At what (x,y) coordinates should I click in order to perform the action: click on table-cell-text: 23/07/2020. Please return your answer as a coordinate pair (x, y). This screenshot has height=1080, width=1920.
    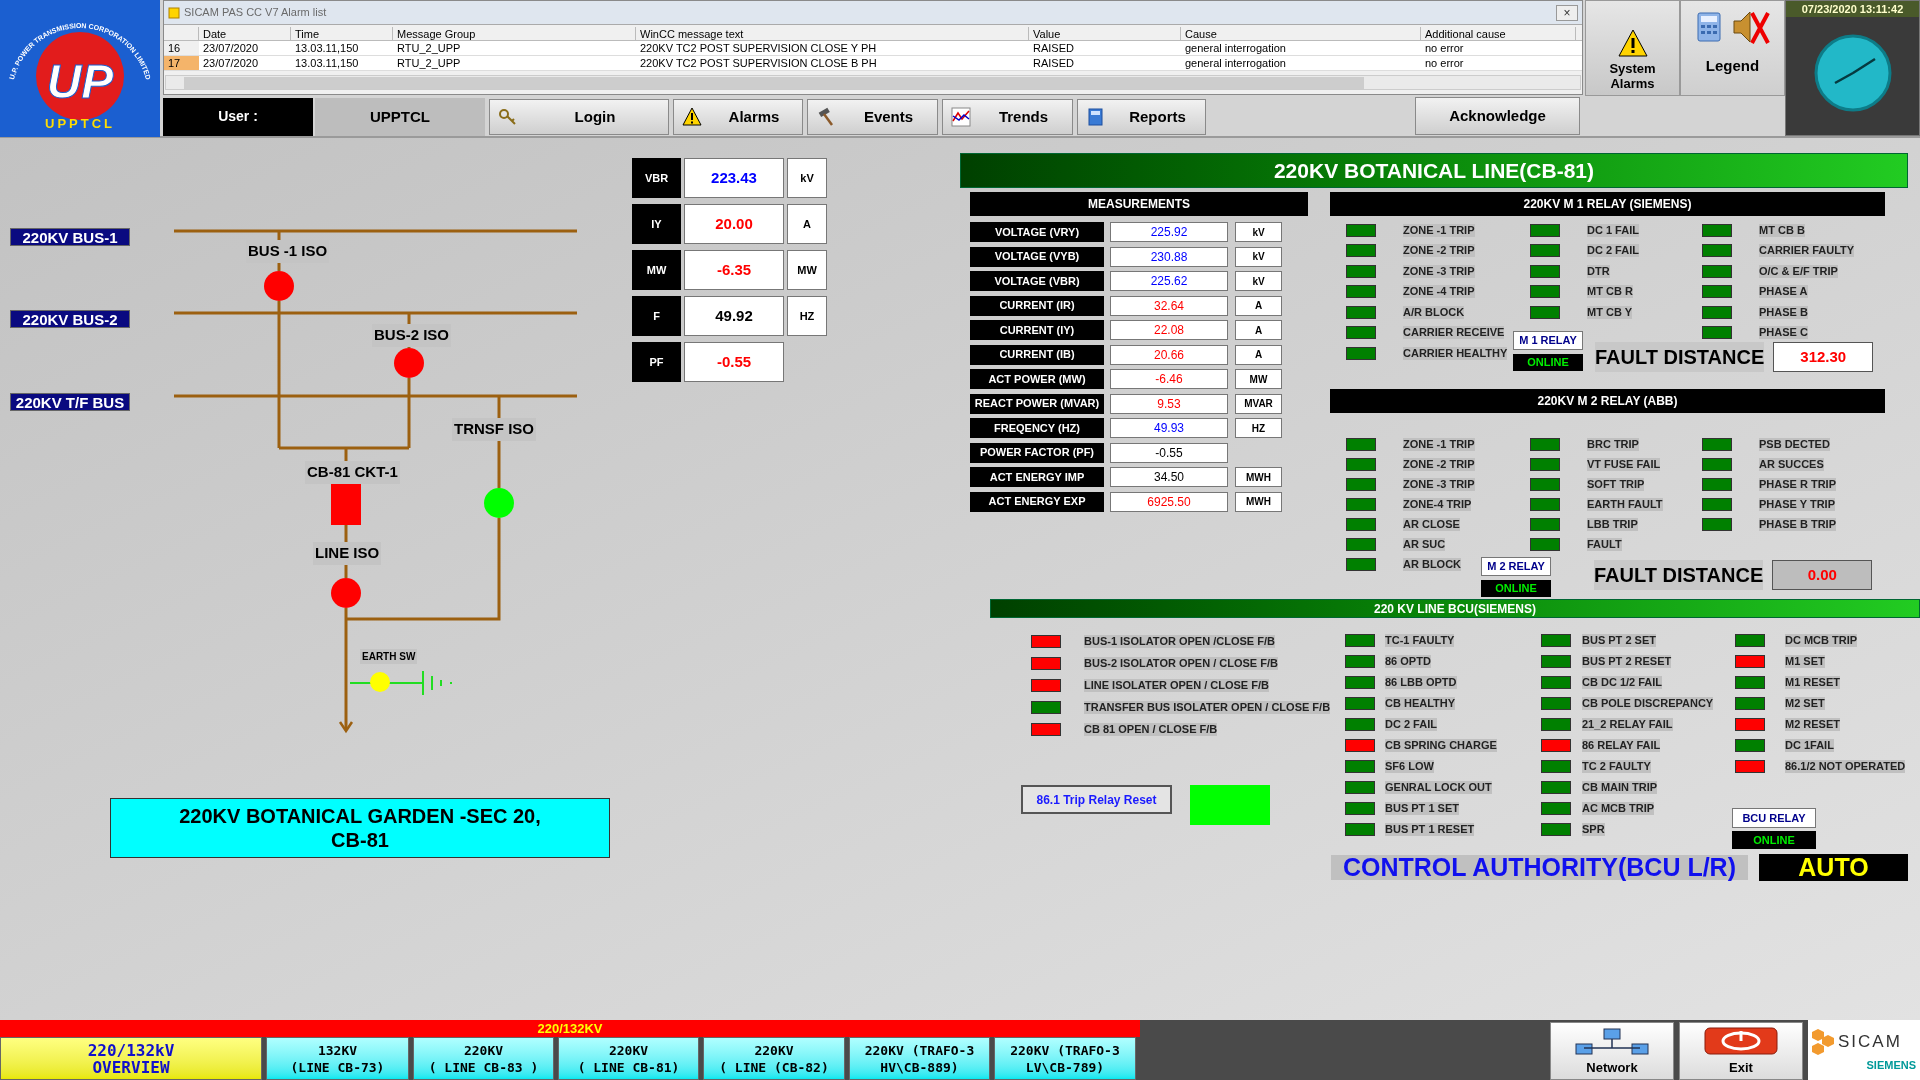
    Looking at the image, I should click on (231, 48).